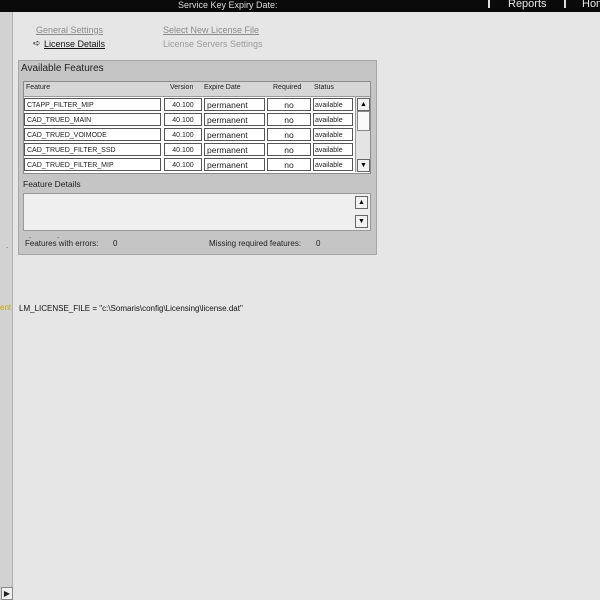 The width and height of the screenshot is (600, 600). I want to click on tab-general-settings: General Settings, so click(69, 30).